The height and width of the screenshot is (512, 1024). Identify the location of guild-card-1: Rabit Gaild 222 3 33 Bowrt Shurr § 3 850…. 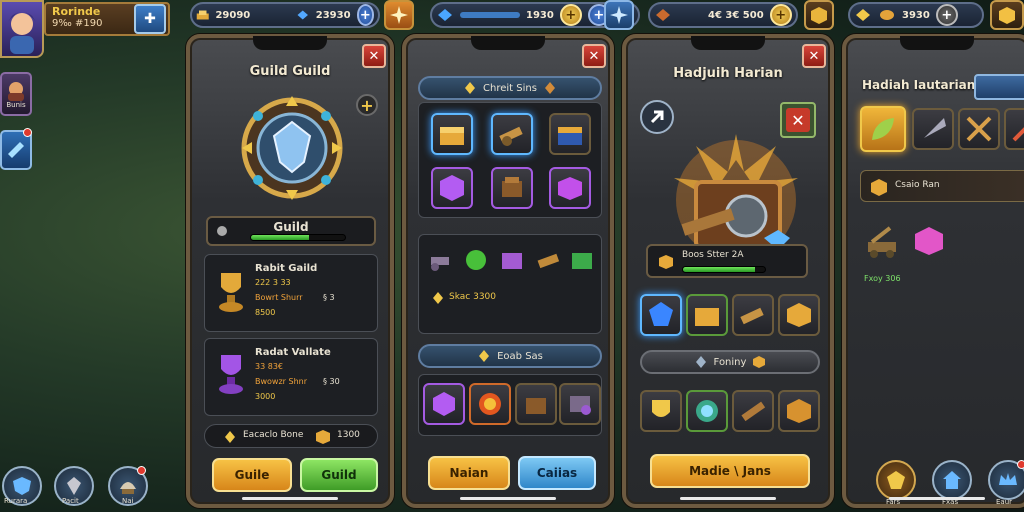
(291, 293).